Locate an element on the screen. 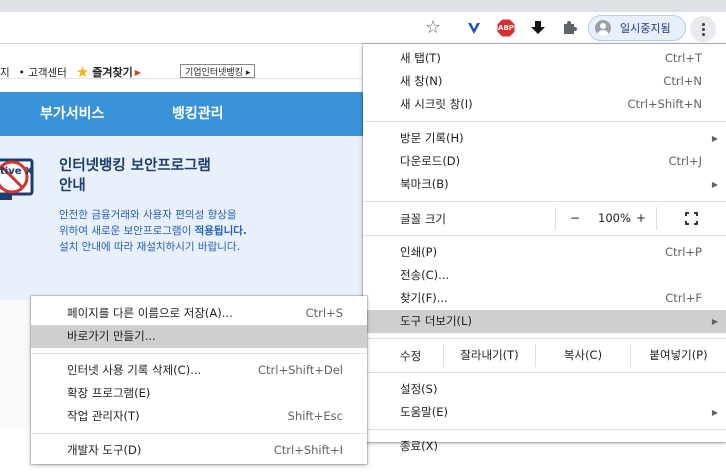 Image resolution: width=726 pixels, height=474 pixels. menu-item-label: 도구 더보기(L) is located at coordinates (436, 321).